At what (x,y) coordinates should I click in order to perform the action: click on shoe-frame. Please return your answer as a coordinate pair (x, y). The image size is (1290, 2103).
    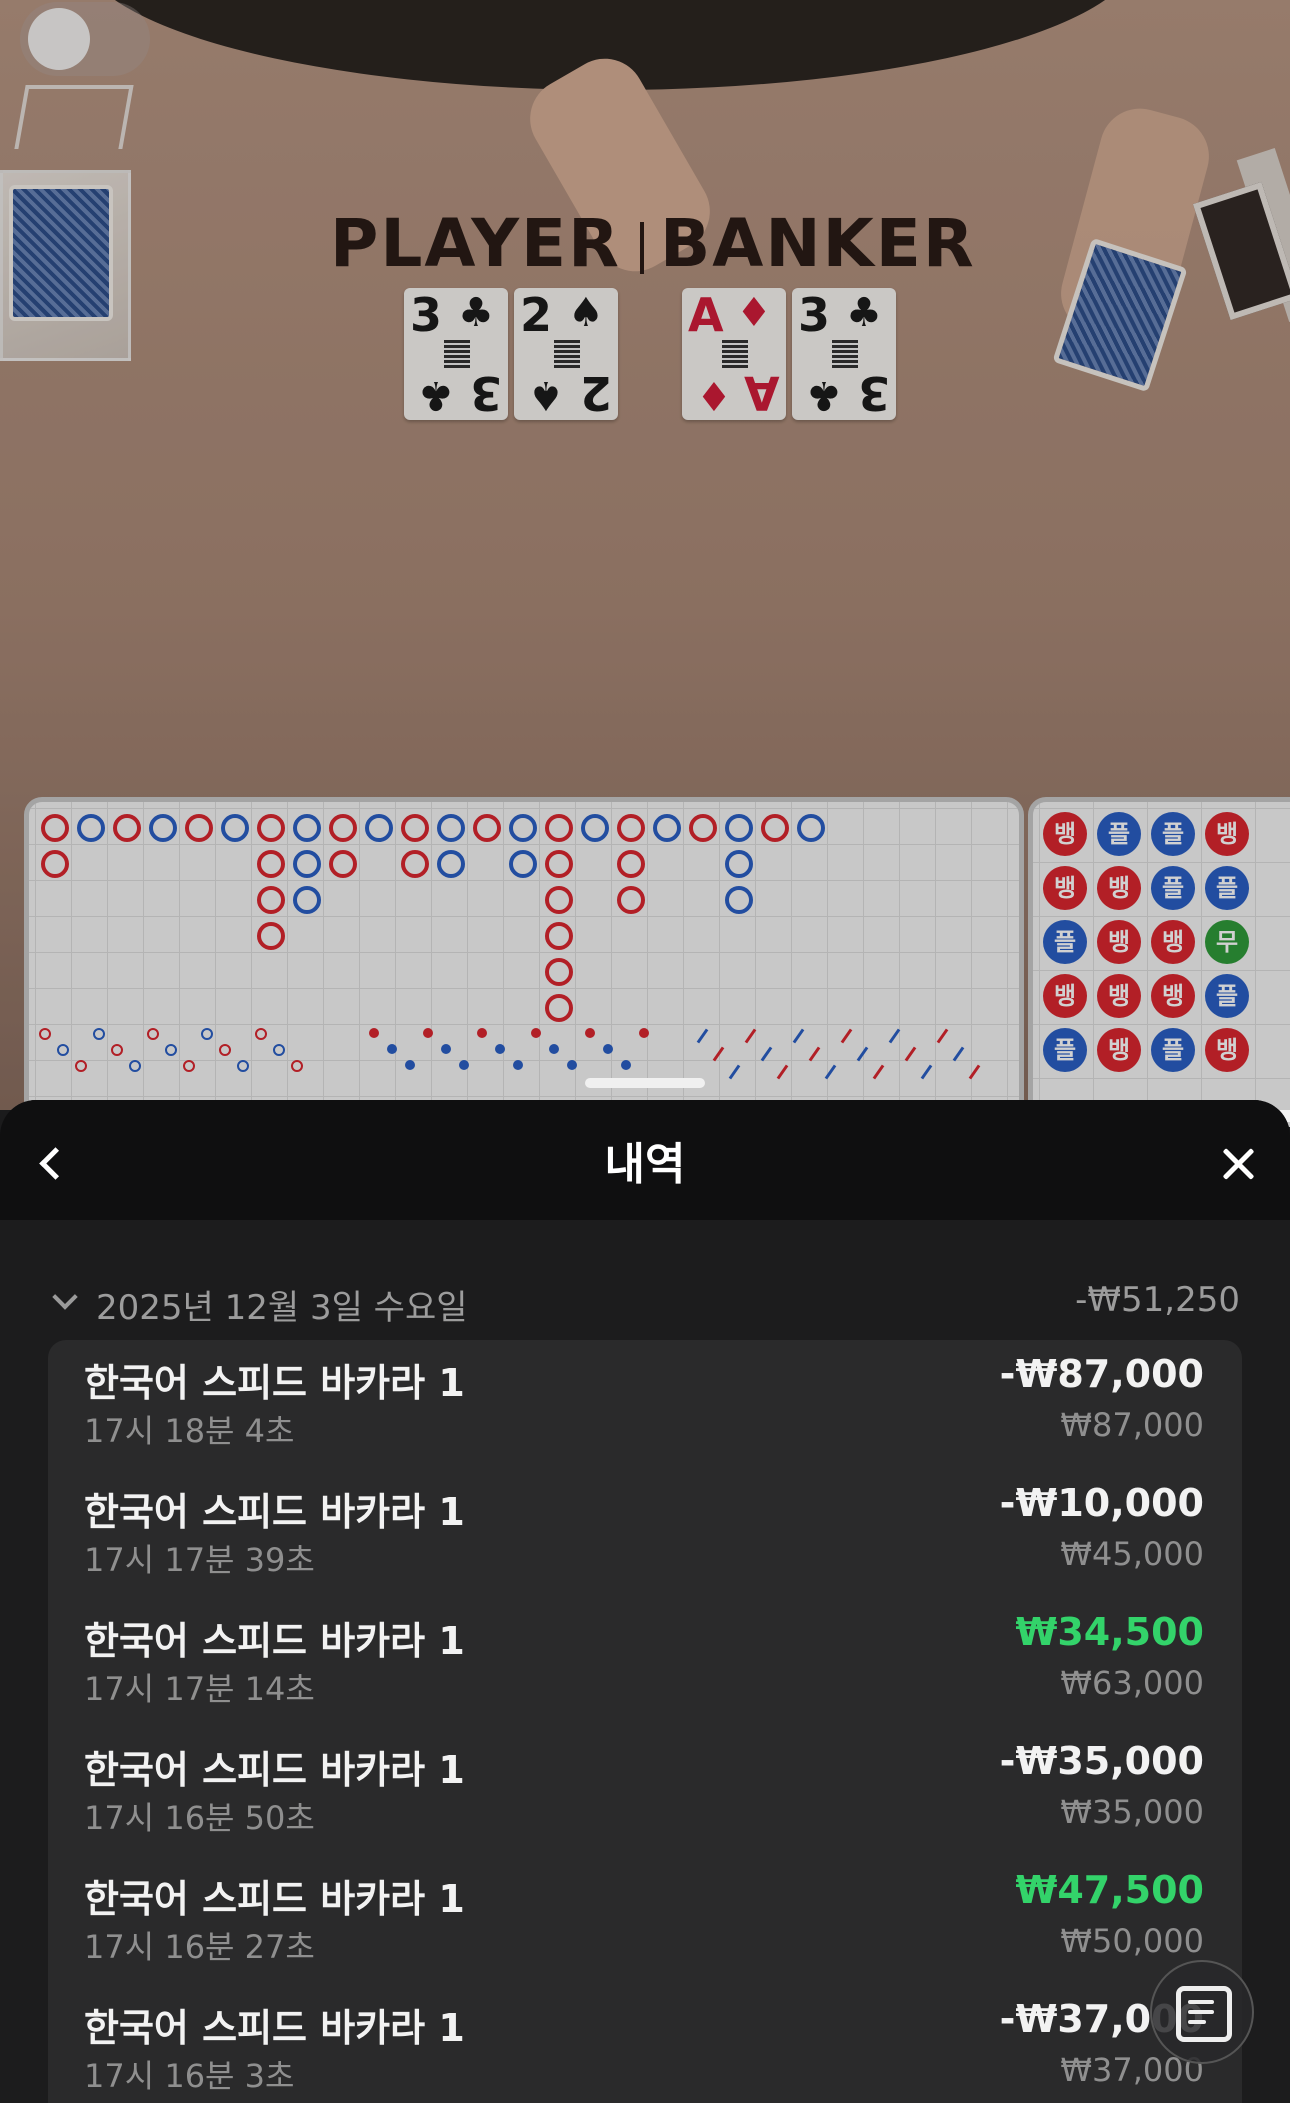
    Looking at the image, I should click on (74, 117).